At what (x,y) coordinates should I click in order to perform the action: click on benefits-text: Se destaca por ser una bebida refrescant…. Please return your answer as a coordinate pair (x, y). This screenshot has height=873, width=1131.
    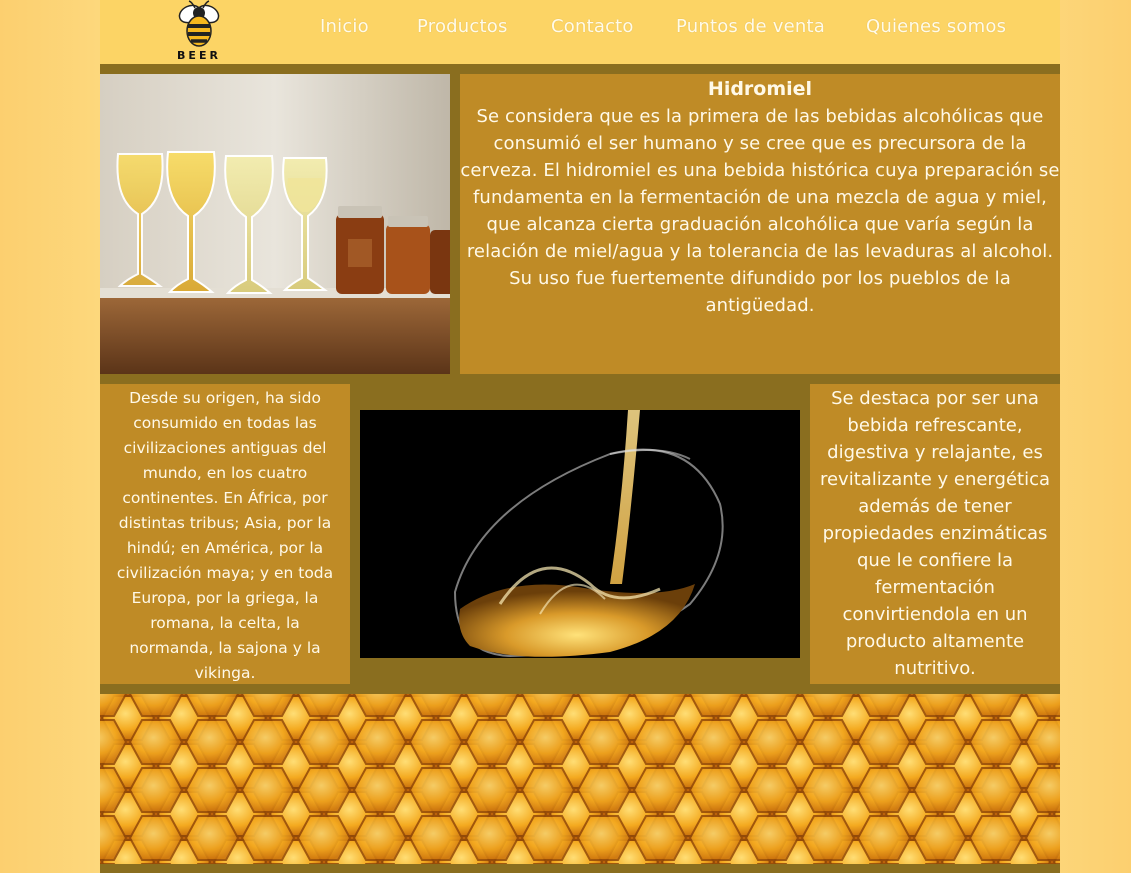
    Looking at the image, I should click on (935, 533).